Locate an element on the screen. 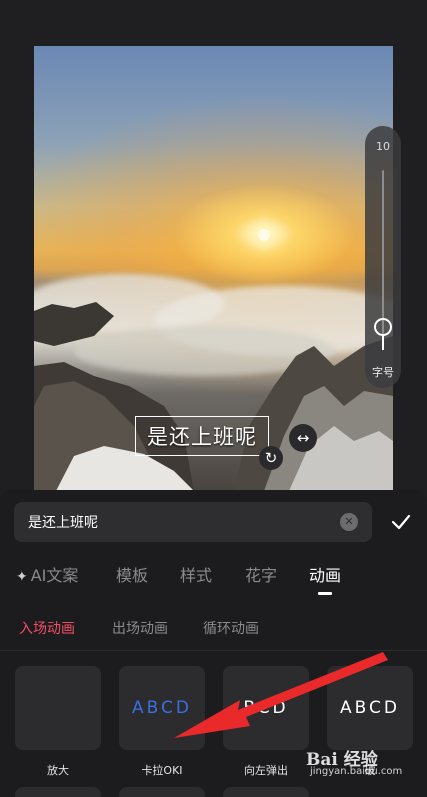 The height and width of the screenshot is (797, 427). divider is located at coordinates (213, 650).